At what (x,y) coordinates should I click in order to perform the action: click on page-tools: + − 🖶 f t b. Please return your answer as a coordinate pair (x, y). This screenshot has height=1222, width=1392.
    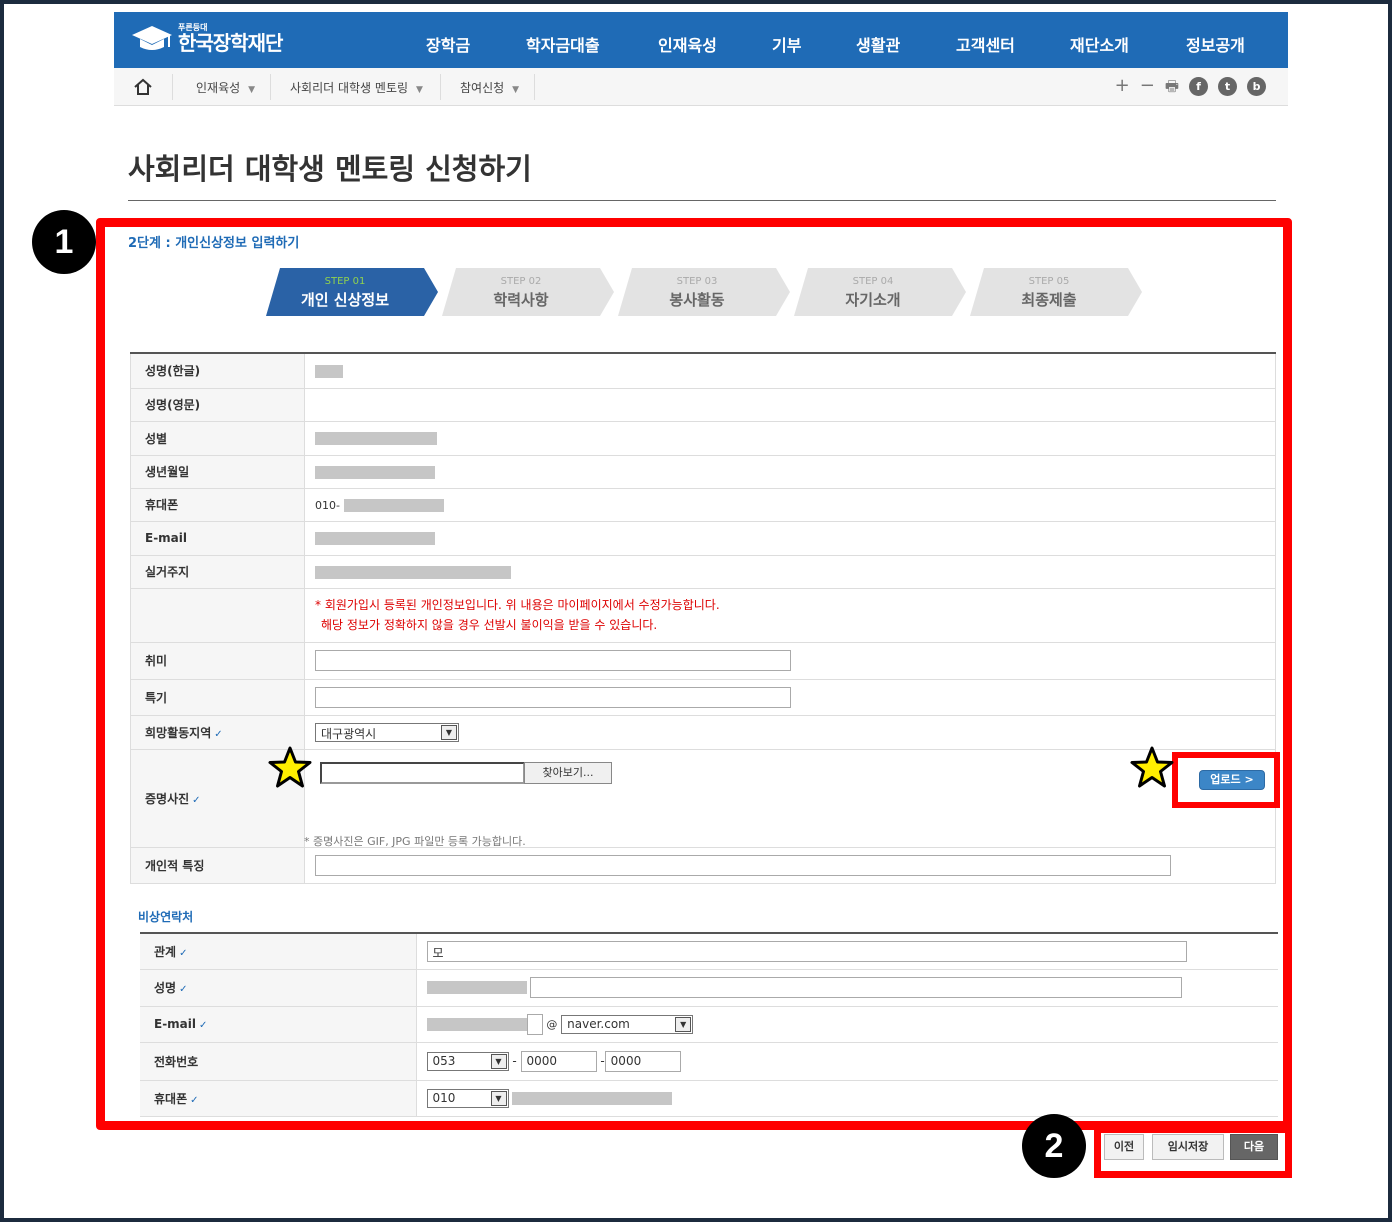
    Looking at the image, I should click on (1190, 86).